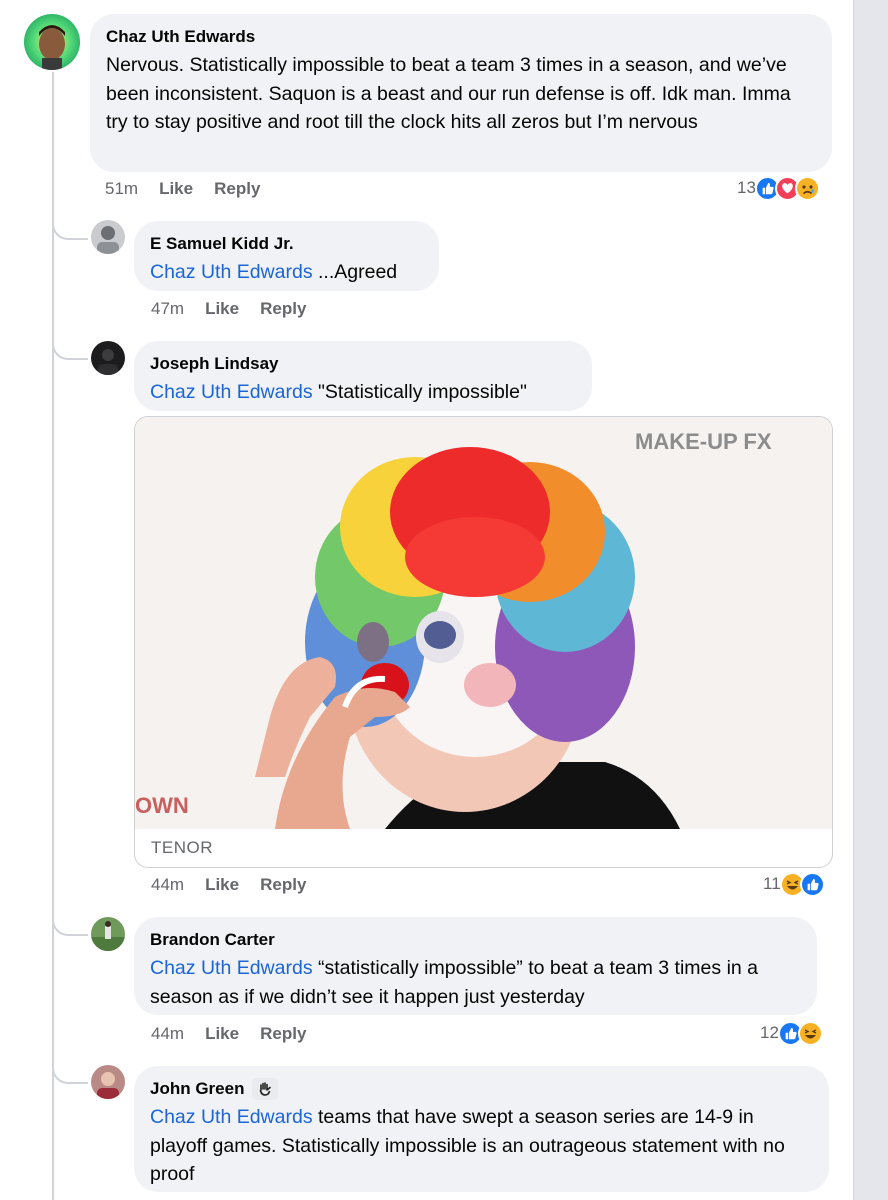 The height and width of the screenshot is (1200, 888). What do you see at coordinates (121, 188) in the screenshot?
I see `comment-time: 51m` at bounding box center [121, 188].